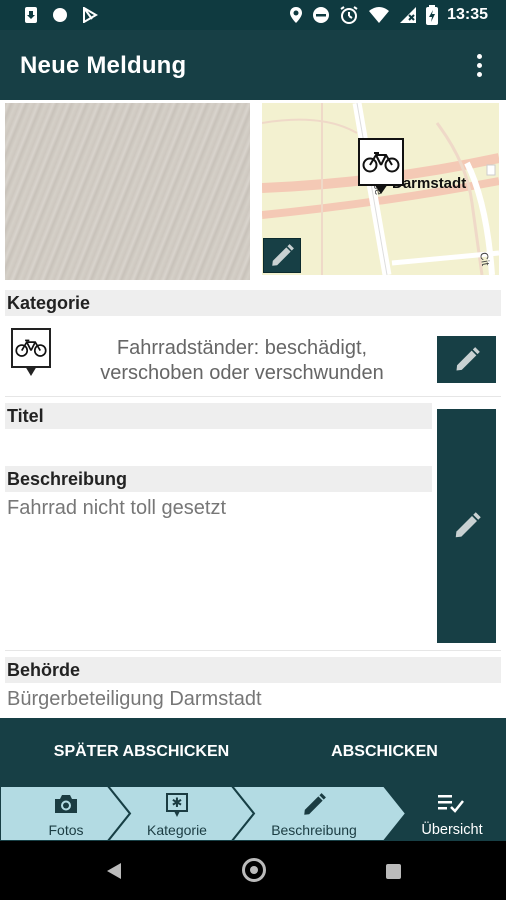  Describe the element at coordinates (379, 15) in the screenshot. I see `wifi-icon` at that location.